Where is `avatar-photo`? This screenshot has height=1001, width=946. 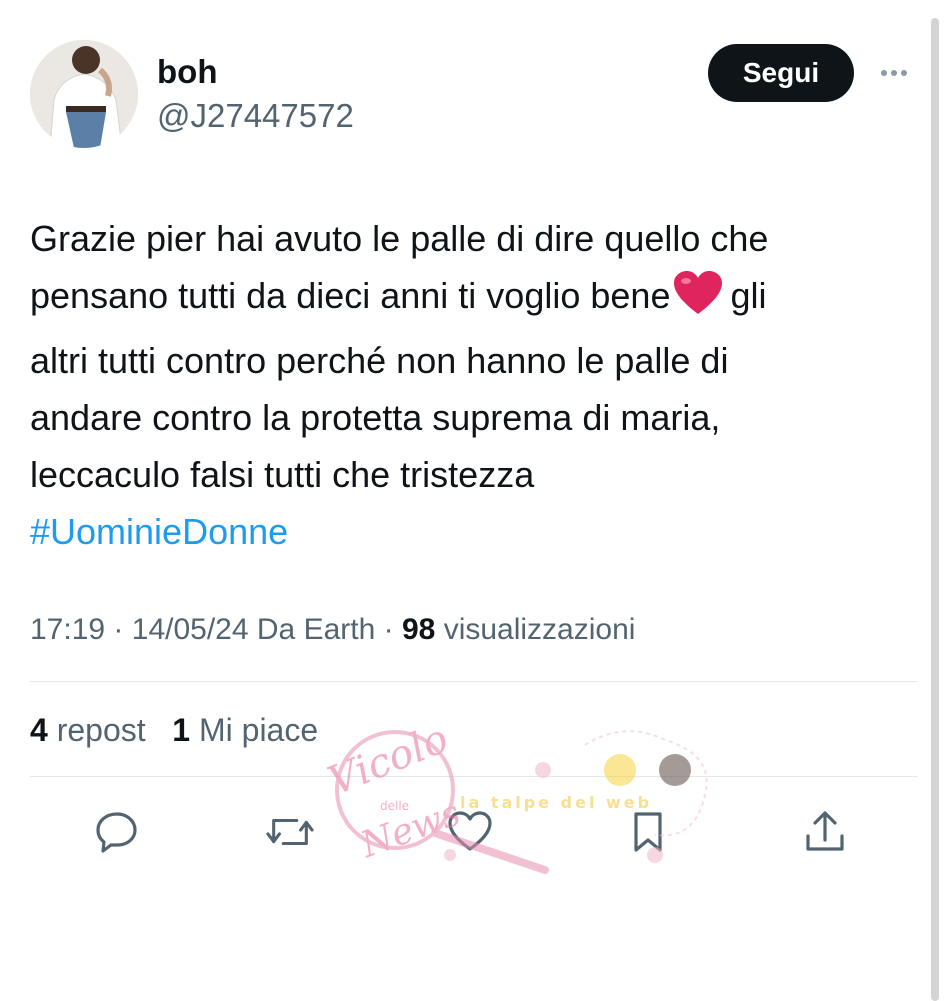
avatar-photo is located at coordinates (84, 94).